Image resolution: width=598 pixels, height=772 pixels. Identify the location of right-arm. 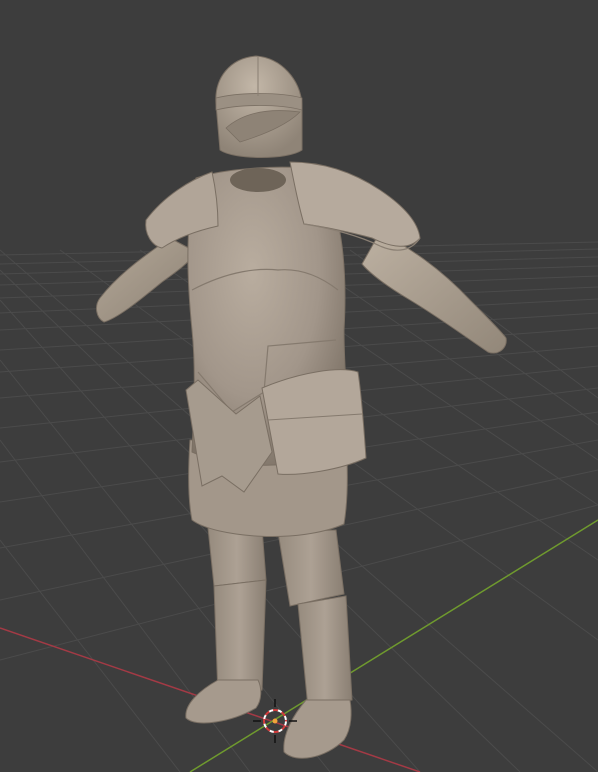
(434, 292).